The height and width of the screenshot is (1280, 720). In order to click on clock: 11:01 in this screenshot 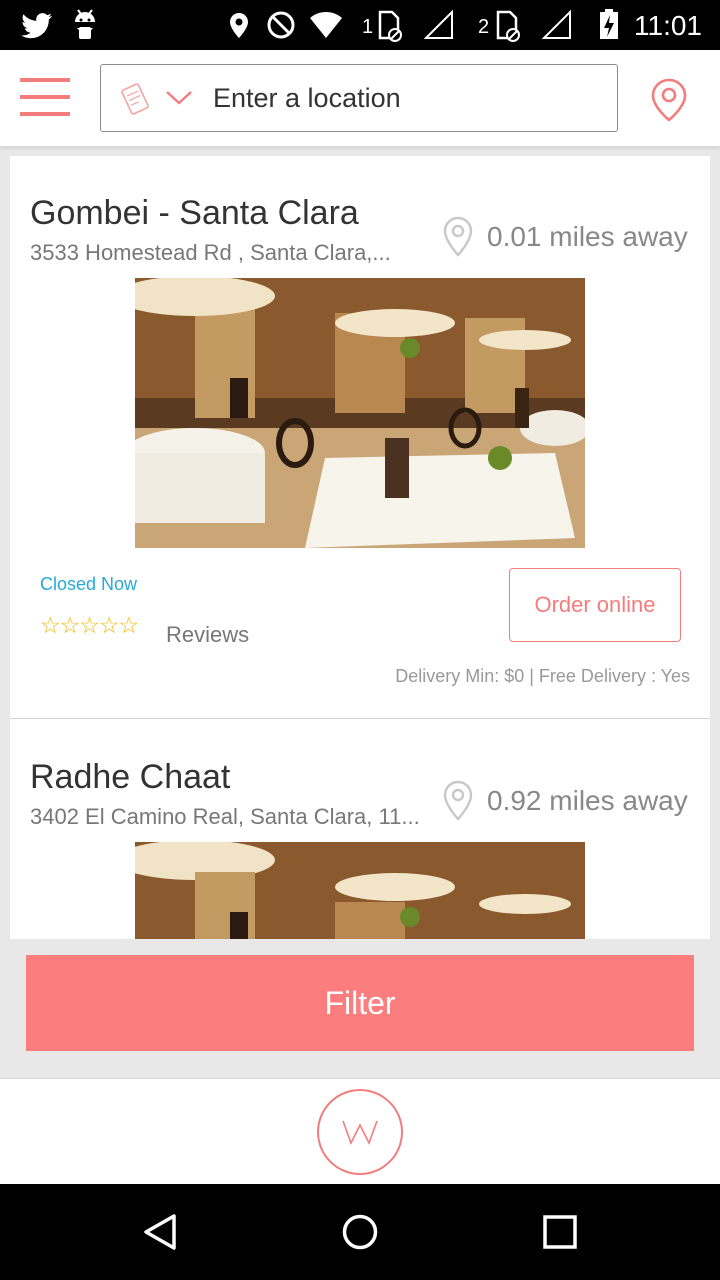, I will do `click(668, 25)`.